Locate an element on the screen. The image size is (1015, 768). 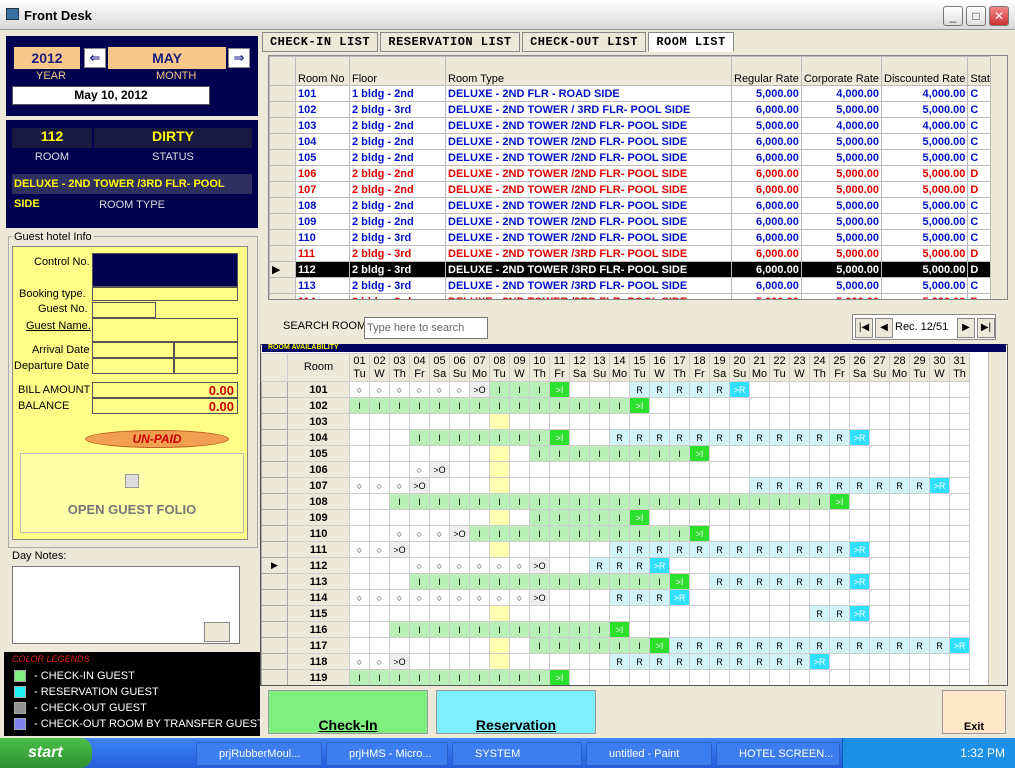
col-regular-rate: Regular Rate is located at coordinates (766, 71).